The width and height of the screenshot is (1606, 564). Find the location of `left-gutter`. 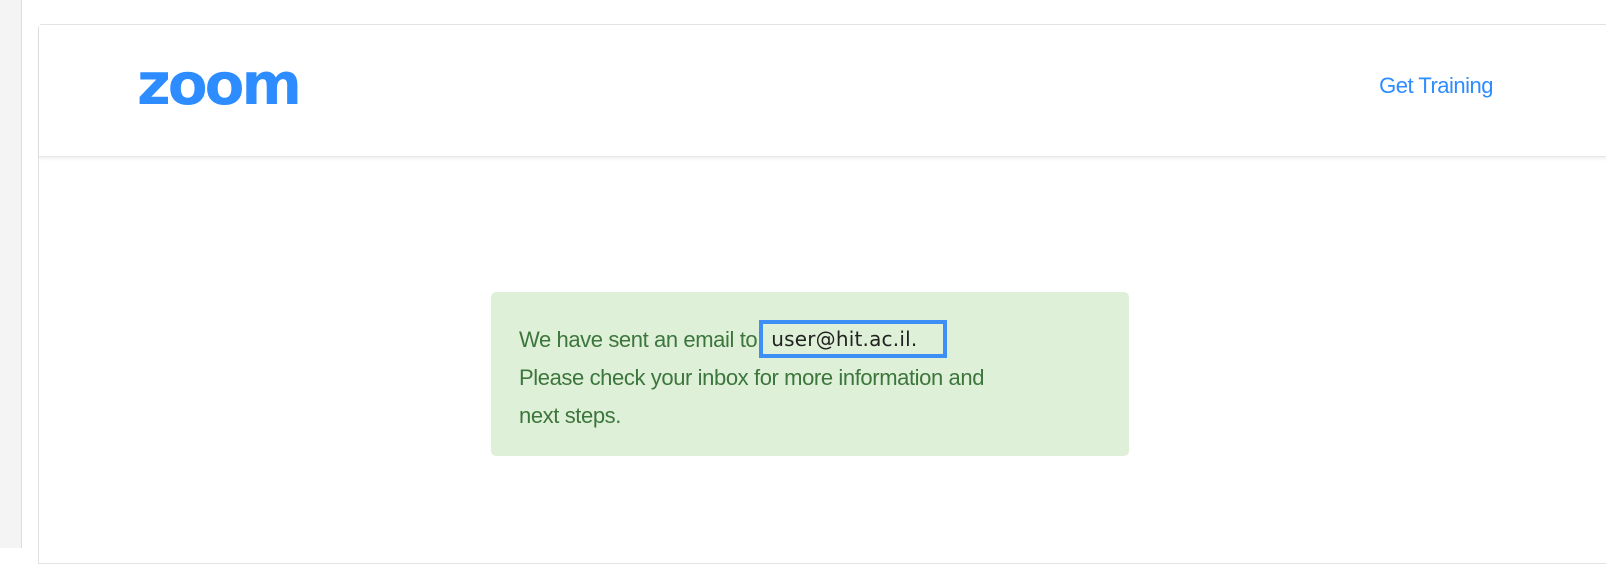

left-gutter is located at coordinates (11, 274).